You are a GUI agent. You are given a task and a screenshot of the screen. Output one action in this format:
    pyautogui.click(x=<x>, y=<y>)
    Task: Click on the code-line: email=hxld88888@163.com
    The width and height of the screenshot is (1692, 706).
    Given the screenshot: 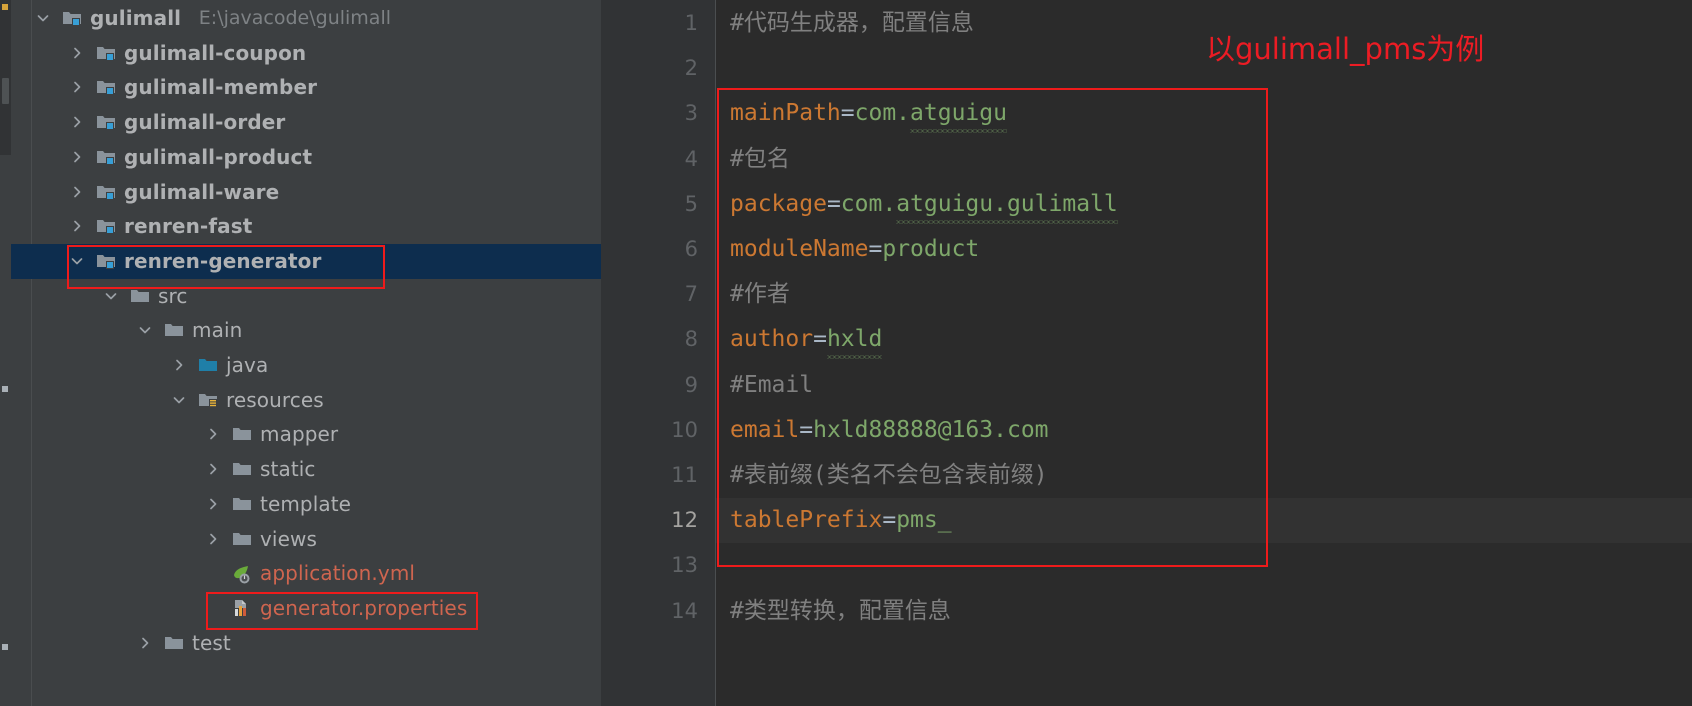 What is the action you would take?
    pyautogui.click(x=1204, y=430)
    